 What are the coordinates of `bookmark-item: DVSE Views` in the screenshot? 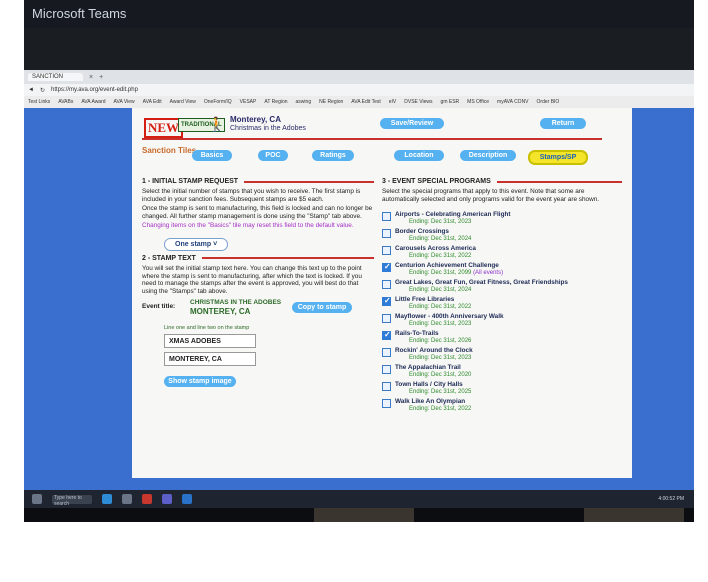 It's located at (418, 102).